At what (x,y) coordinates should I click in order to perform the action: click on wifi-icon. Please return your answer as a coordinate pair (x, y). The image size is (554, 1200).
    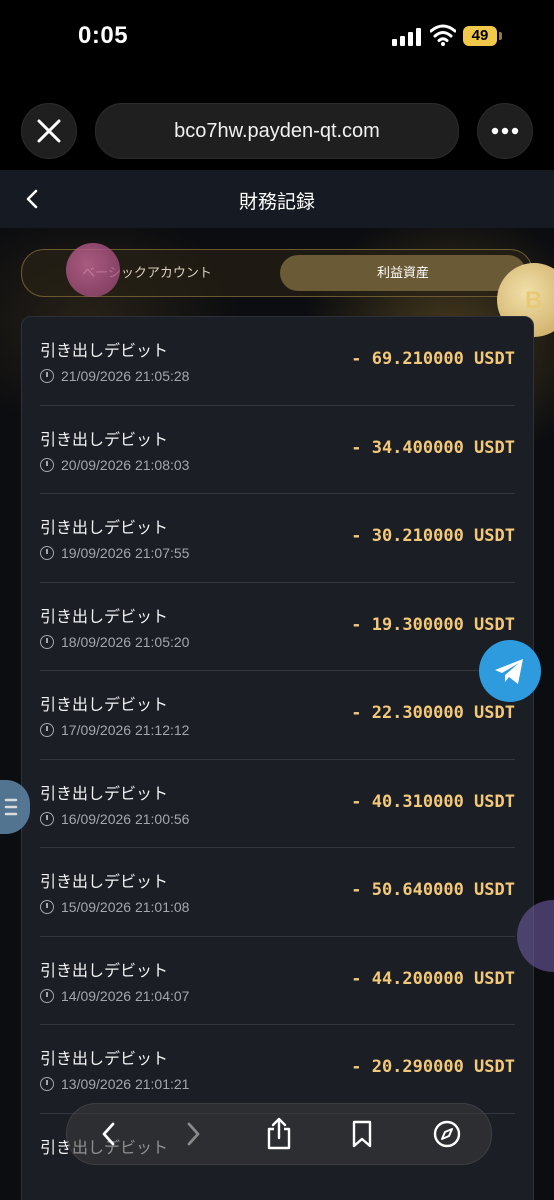
    Looking at the image, I should click on (443, 35).